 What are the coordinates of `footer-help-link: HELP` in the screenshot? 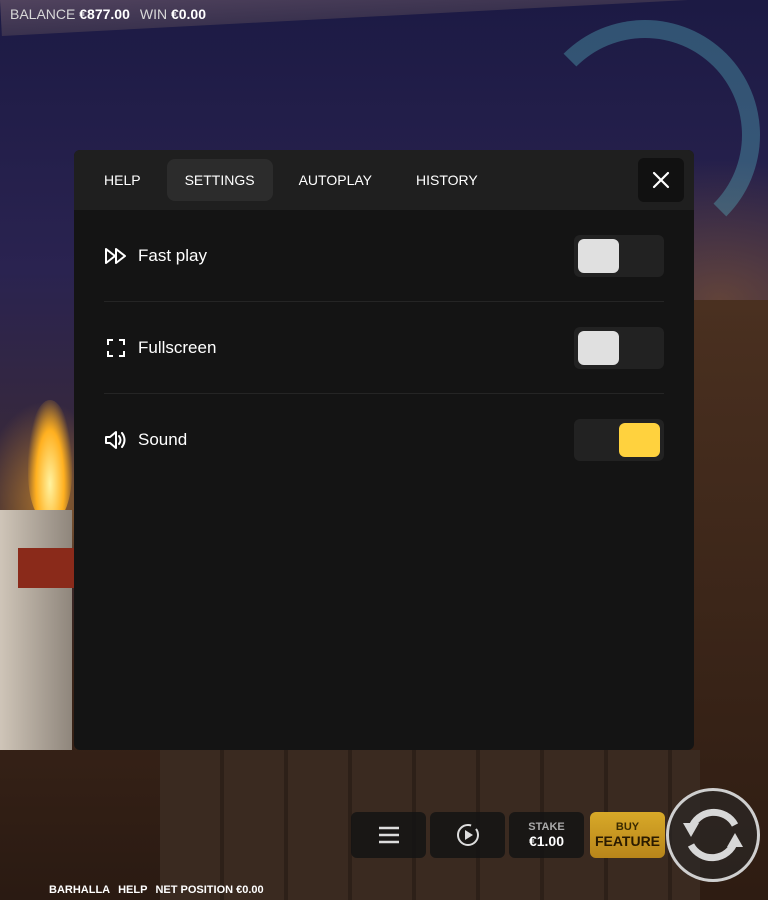 It's located at (132, 890).